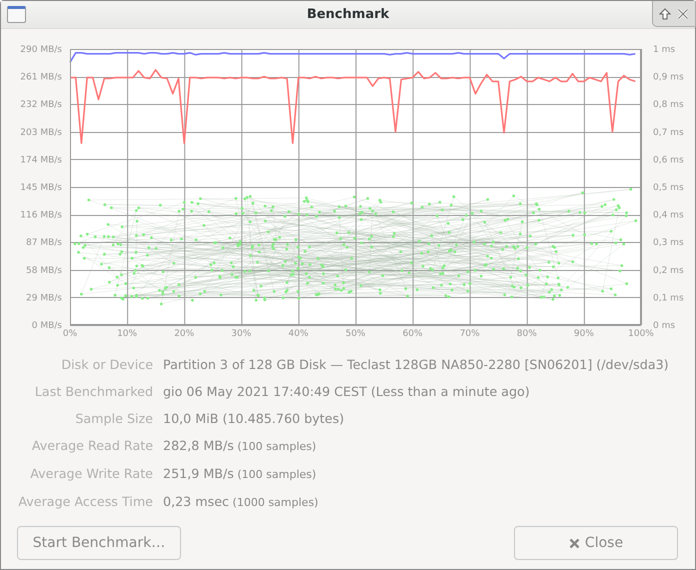  Describe the element at coordinates (668, 298) in the screenshot. I see `y-axis-label: 0,1 ms` at that location.